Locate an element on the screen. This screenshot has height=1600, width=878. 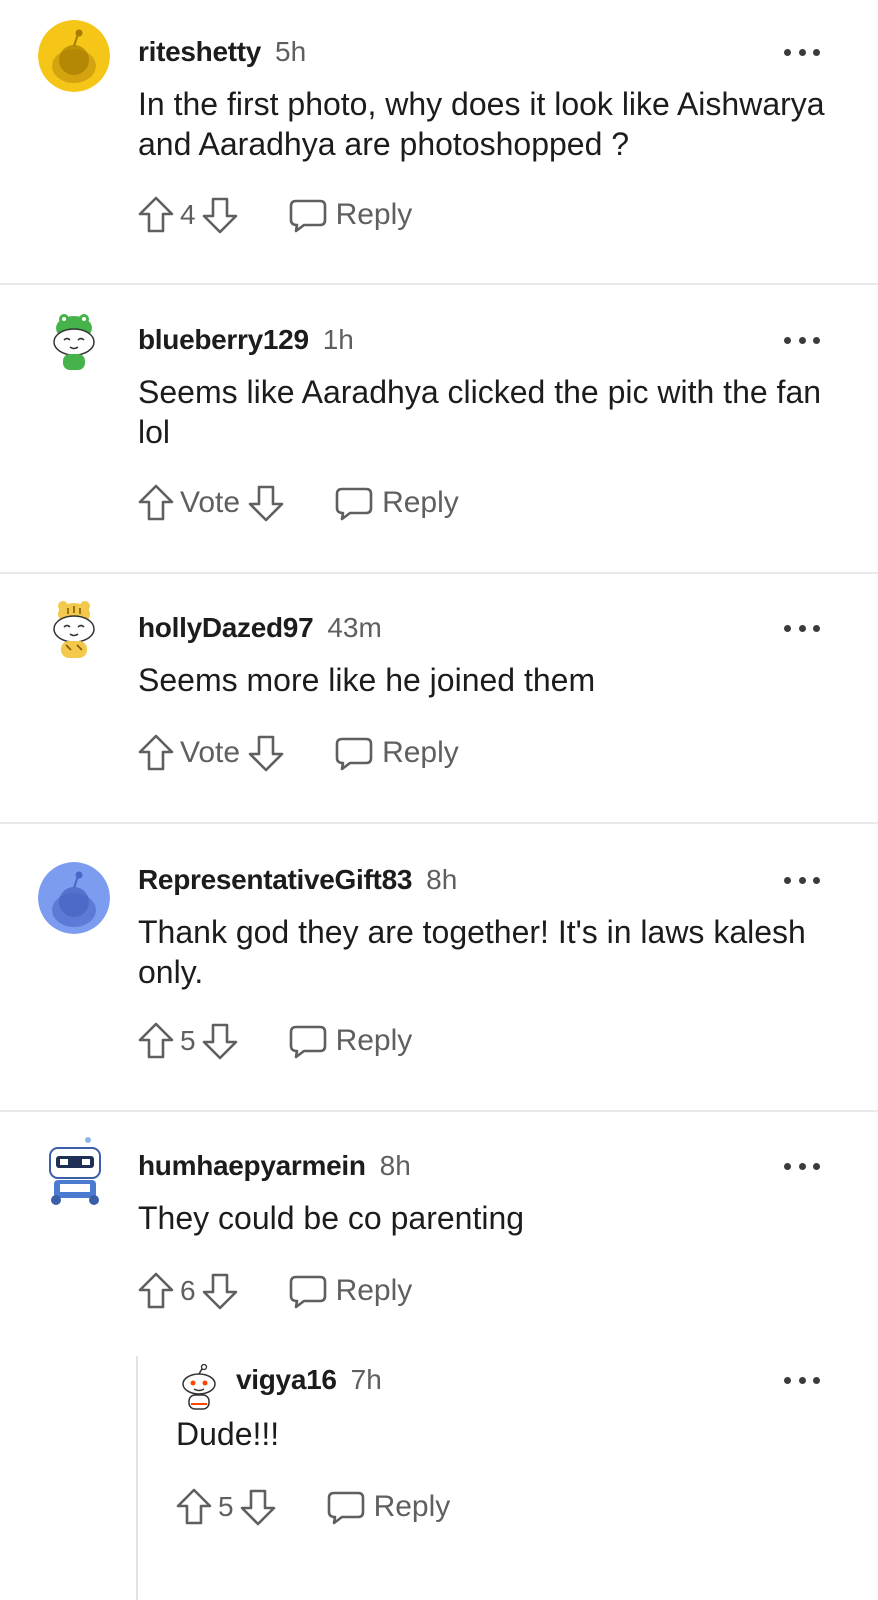
timestamp: 43m is located at coordinates (354, 627).